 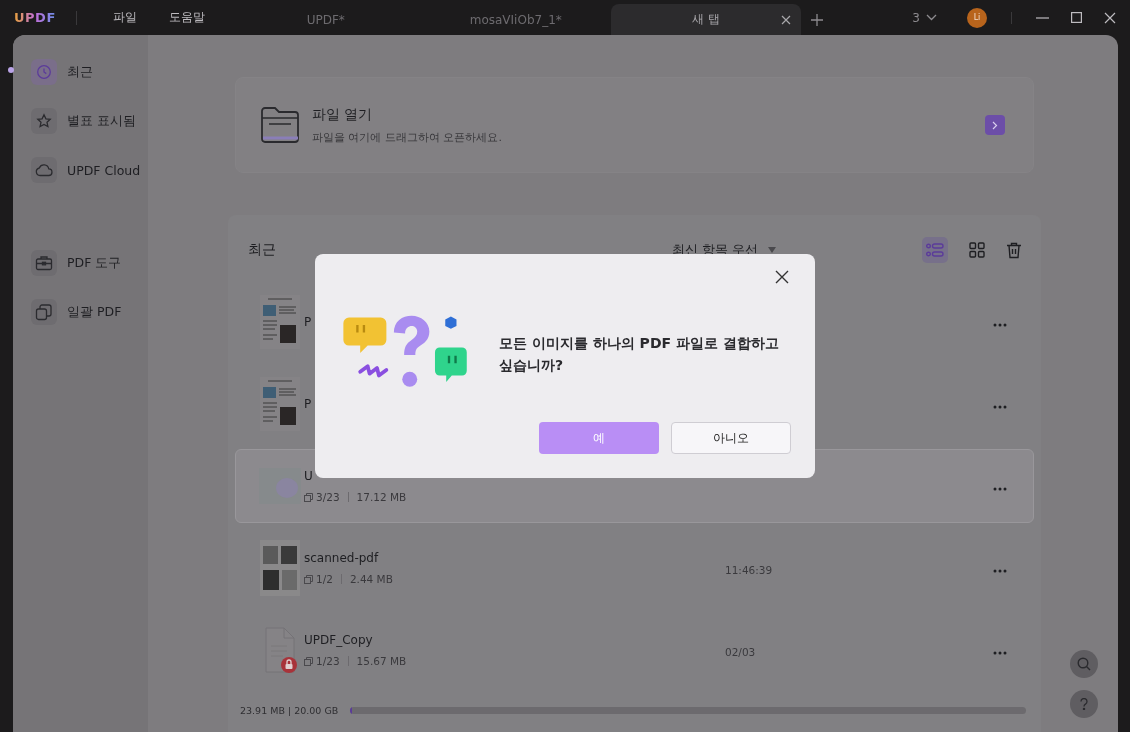 I want to click on file-name: scanned-pdf, so click(x=341, y=558).